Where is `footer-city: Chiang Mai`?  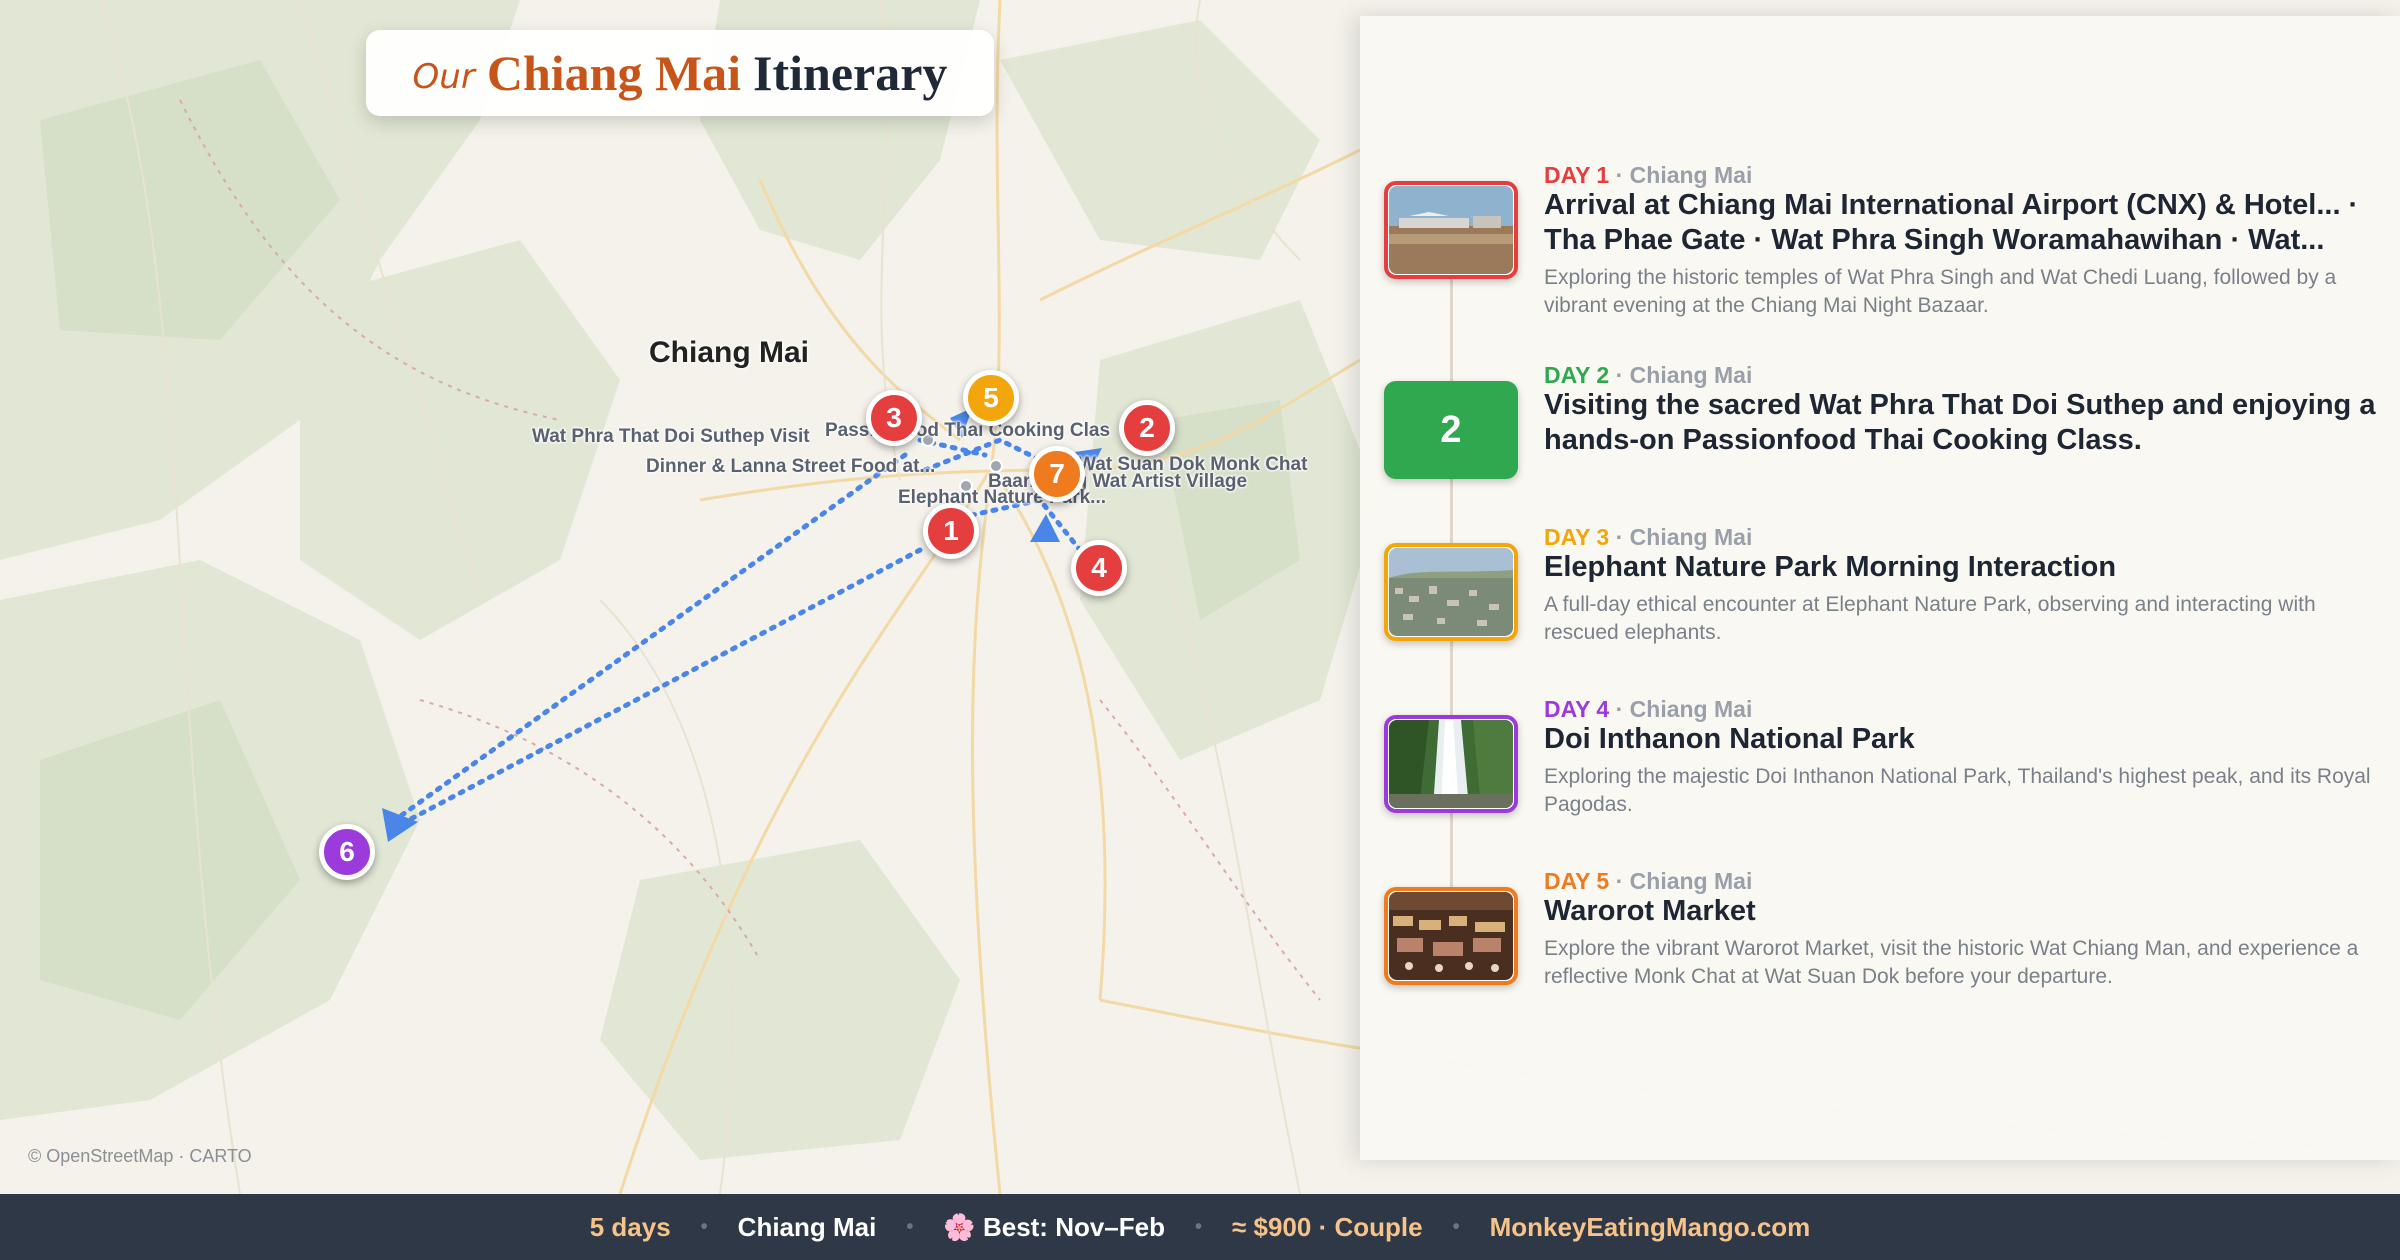 footer-city: Chiang Mai is located at coordinates (807, 1226).